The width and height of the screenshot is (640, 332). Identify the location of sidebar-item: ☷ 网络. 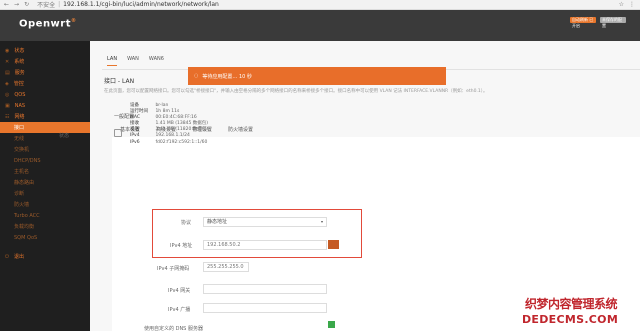
(45, 116).